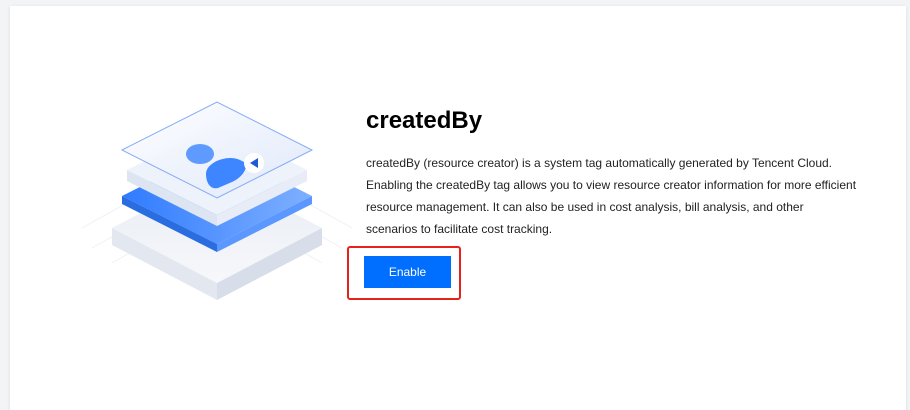  Describe the element at coordinates (424, 120) in the screenshot. I see `feature-title: createdBy` at that location.